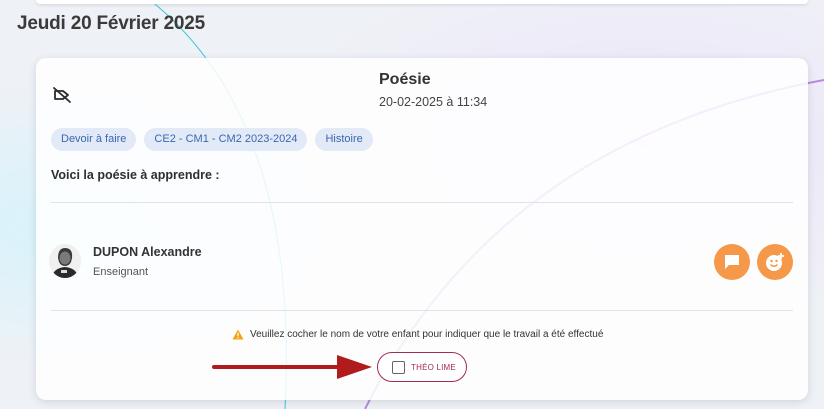 Image resolution: width=824 pixels, height=409 pixels. What do you see at coordinates (147, 252) in the screenshot?
I see `author-name: DUPON Alexandre` at bounding box center [147, 252].